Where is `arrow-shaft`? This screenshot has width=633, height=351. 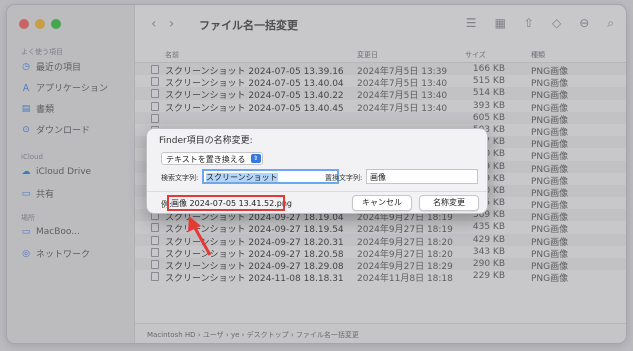 arrow-shaft is located at coordinates (202, 241).